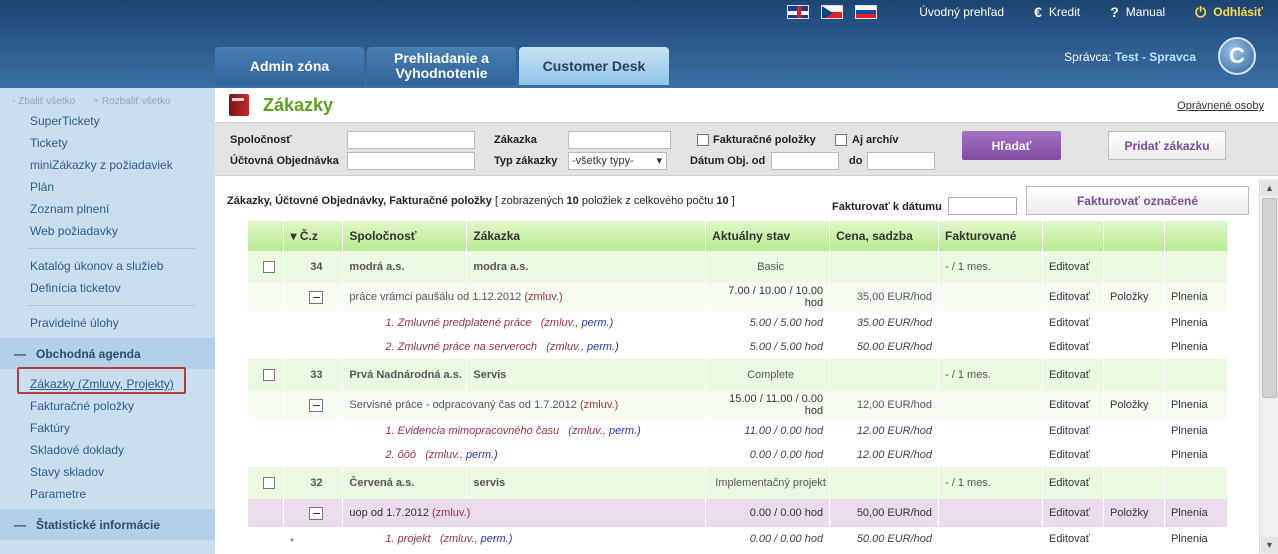 The width and height of the screenshot is (1278, 554). What do you see at coordinates (266, 236) in the screenshot?
I see `col-select` at bounding box center [266, 236].